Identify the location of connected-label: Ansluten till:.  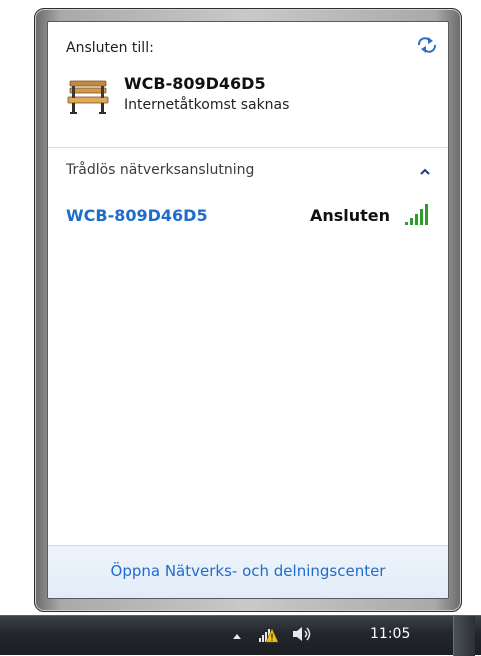
(110, 48).